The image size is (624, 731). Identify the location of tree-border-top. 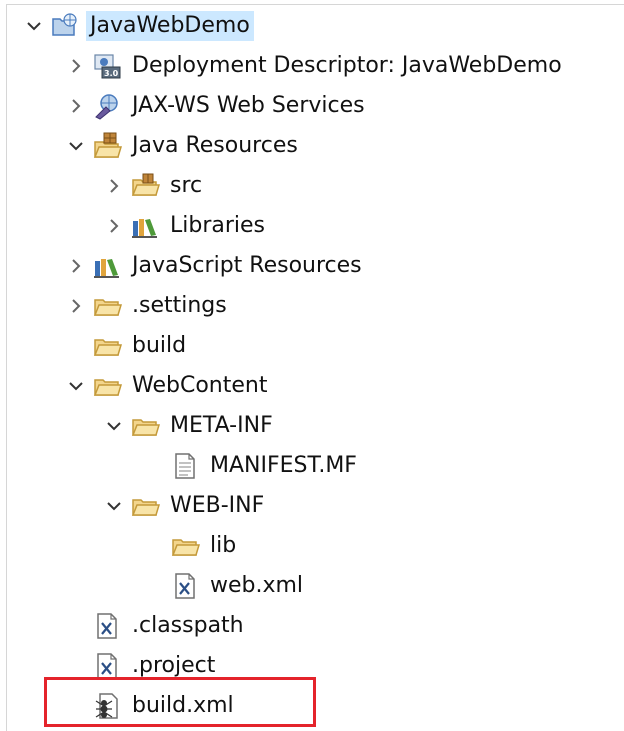
(315, 4).